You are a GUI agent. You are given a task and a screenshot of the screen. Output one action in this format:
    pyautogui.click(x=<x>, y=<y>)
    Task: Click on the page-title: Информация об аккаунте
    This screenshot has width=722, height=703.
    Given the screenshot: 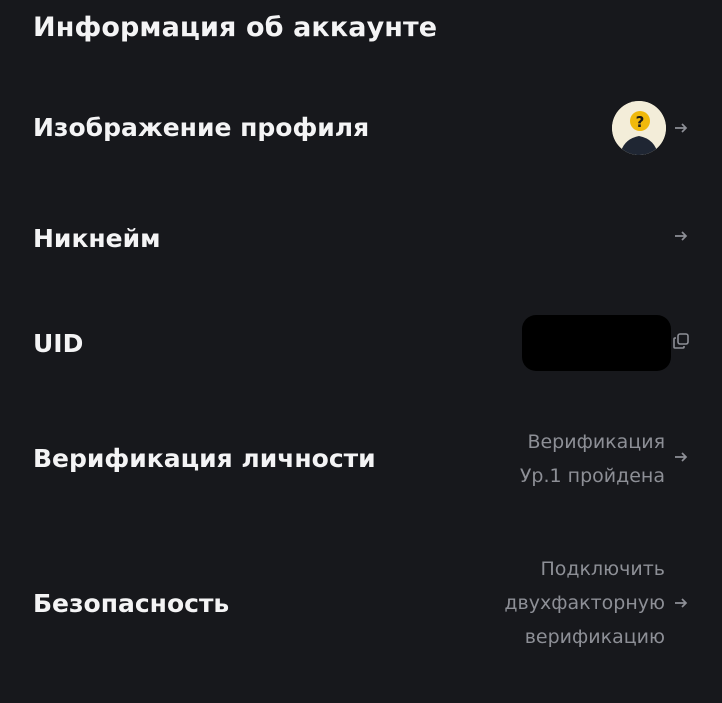 What is the action you would take?
    pyautogui.click(x=235, y=27)
    